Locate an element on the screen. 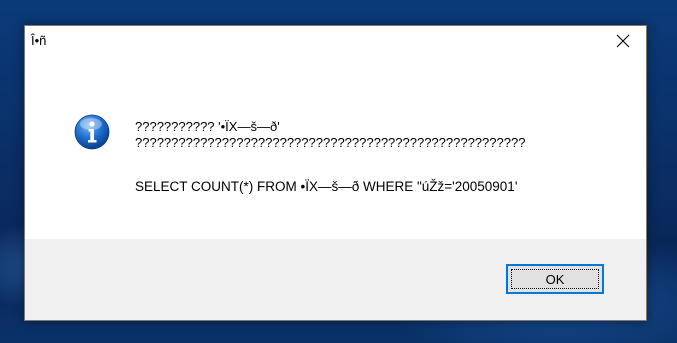  ok-button-label: OK is located at coordinates (555, 279).